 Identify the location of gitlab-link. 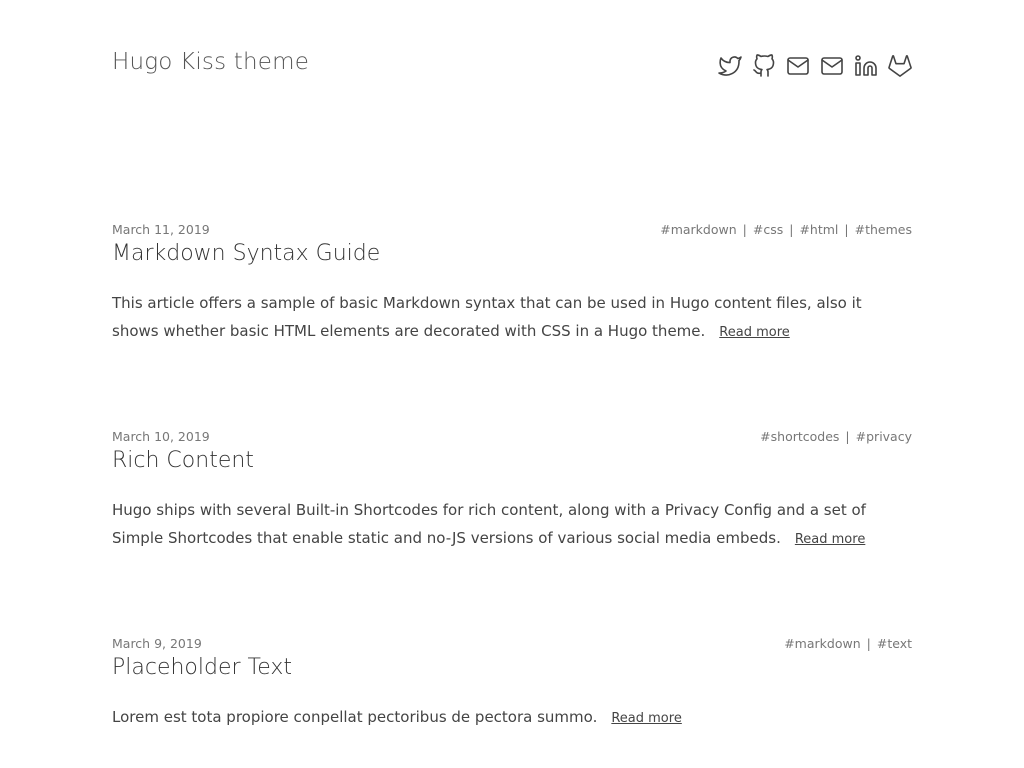
(900, 66).